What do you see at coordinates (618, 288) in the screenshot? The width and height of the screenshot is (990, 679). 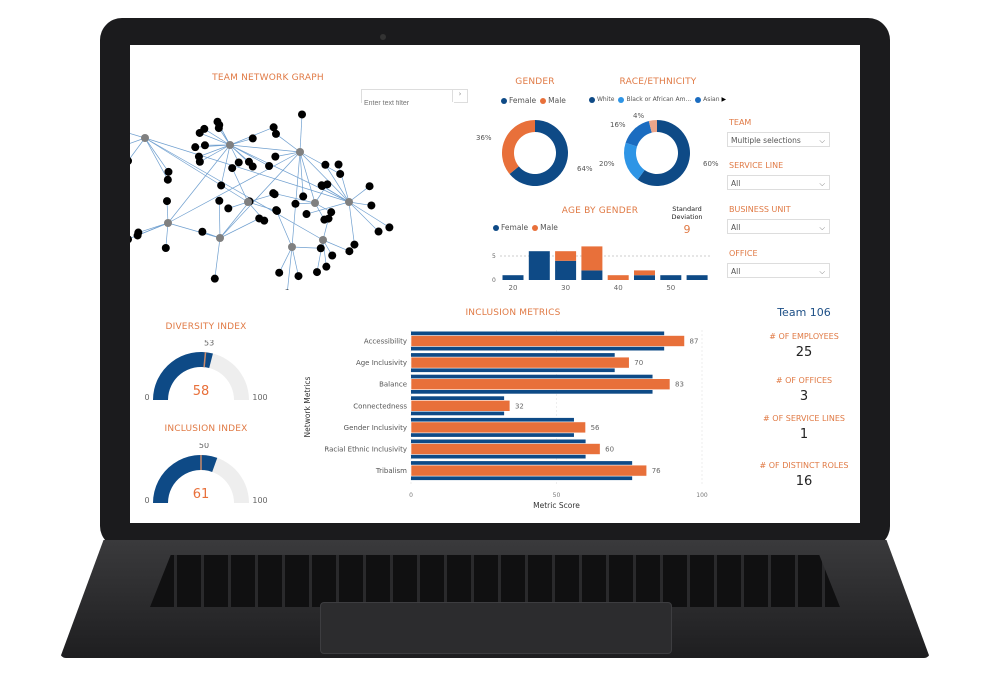 I see `x-tick-label: 40` at bounding box center [618, 288].